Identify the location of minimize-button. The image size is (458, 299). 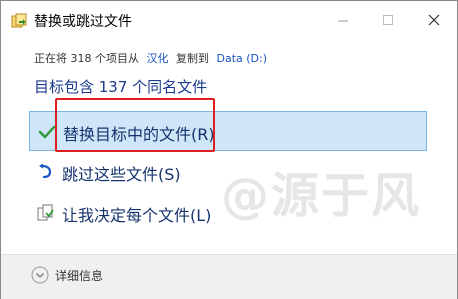
(343, 20).